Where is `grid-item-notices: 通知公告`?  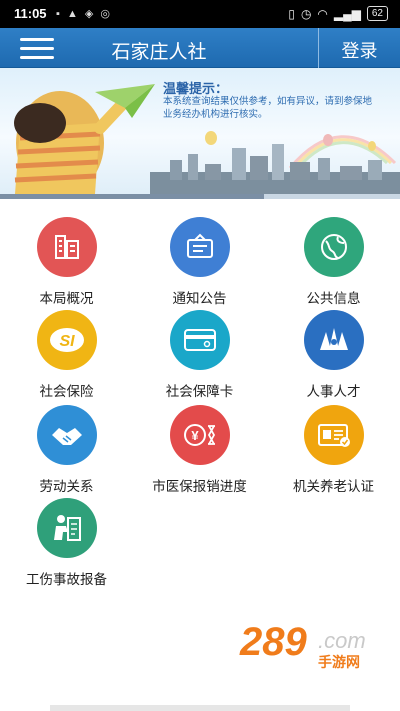 grid-item-notices: 通知公告 is located at coordinates (199, 263).